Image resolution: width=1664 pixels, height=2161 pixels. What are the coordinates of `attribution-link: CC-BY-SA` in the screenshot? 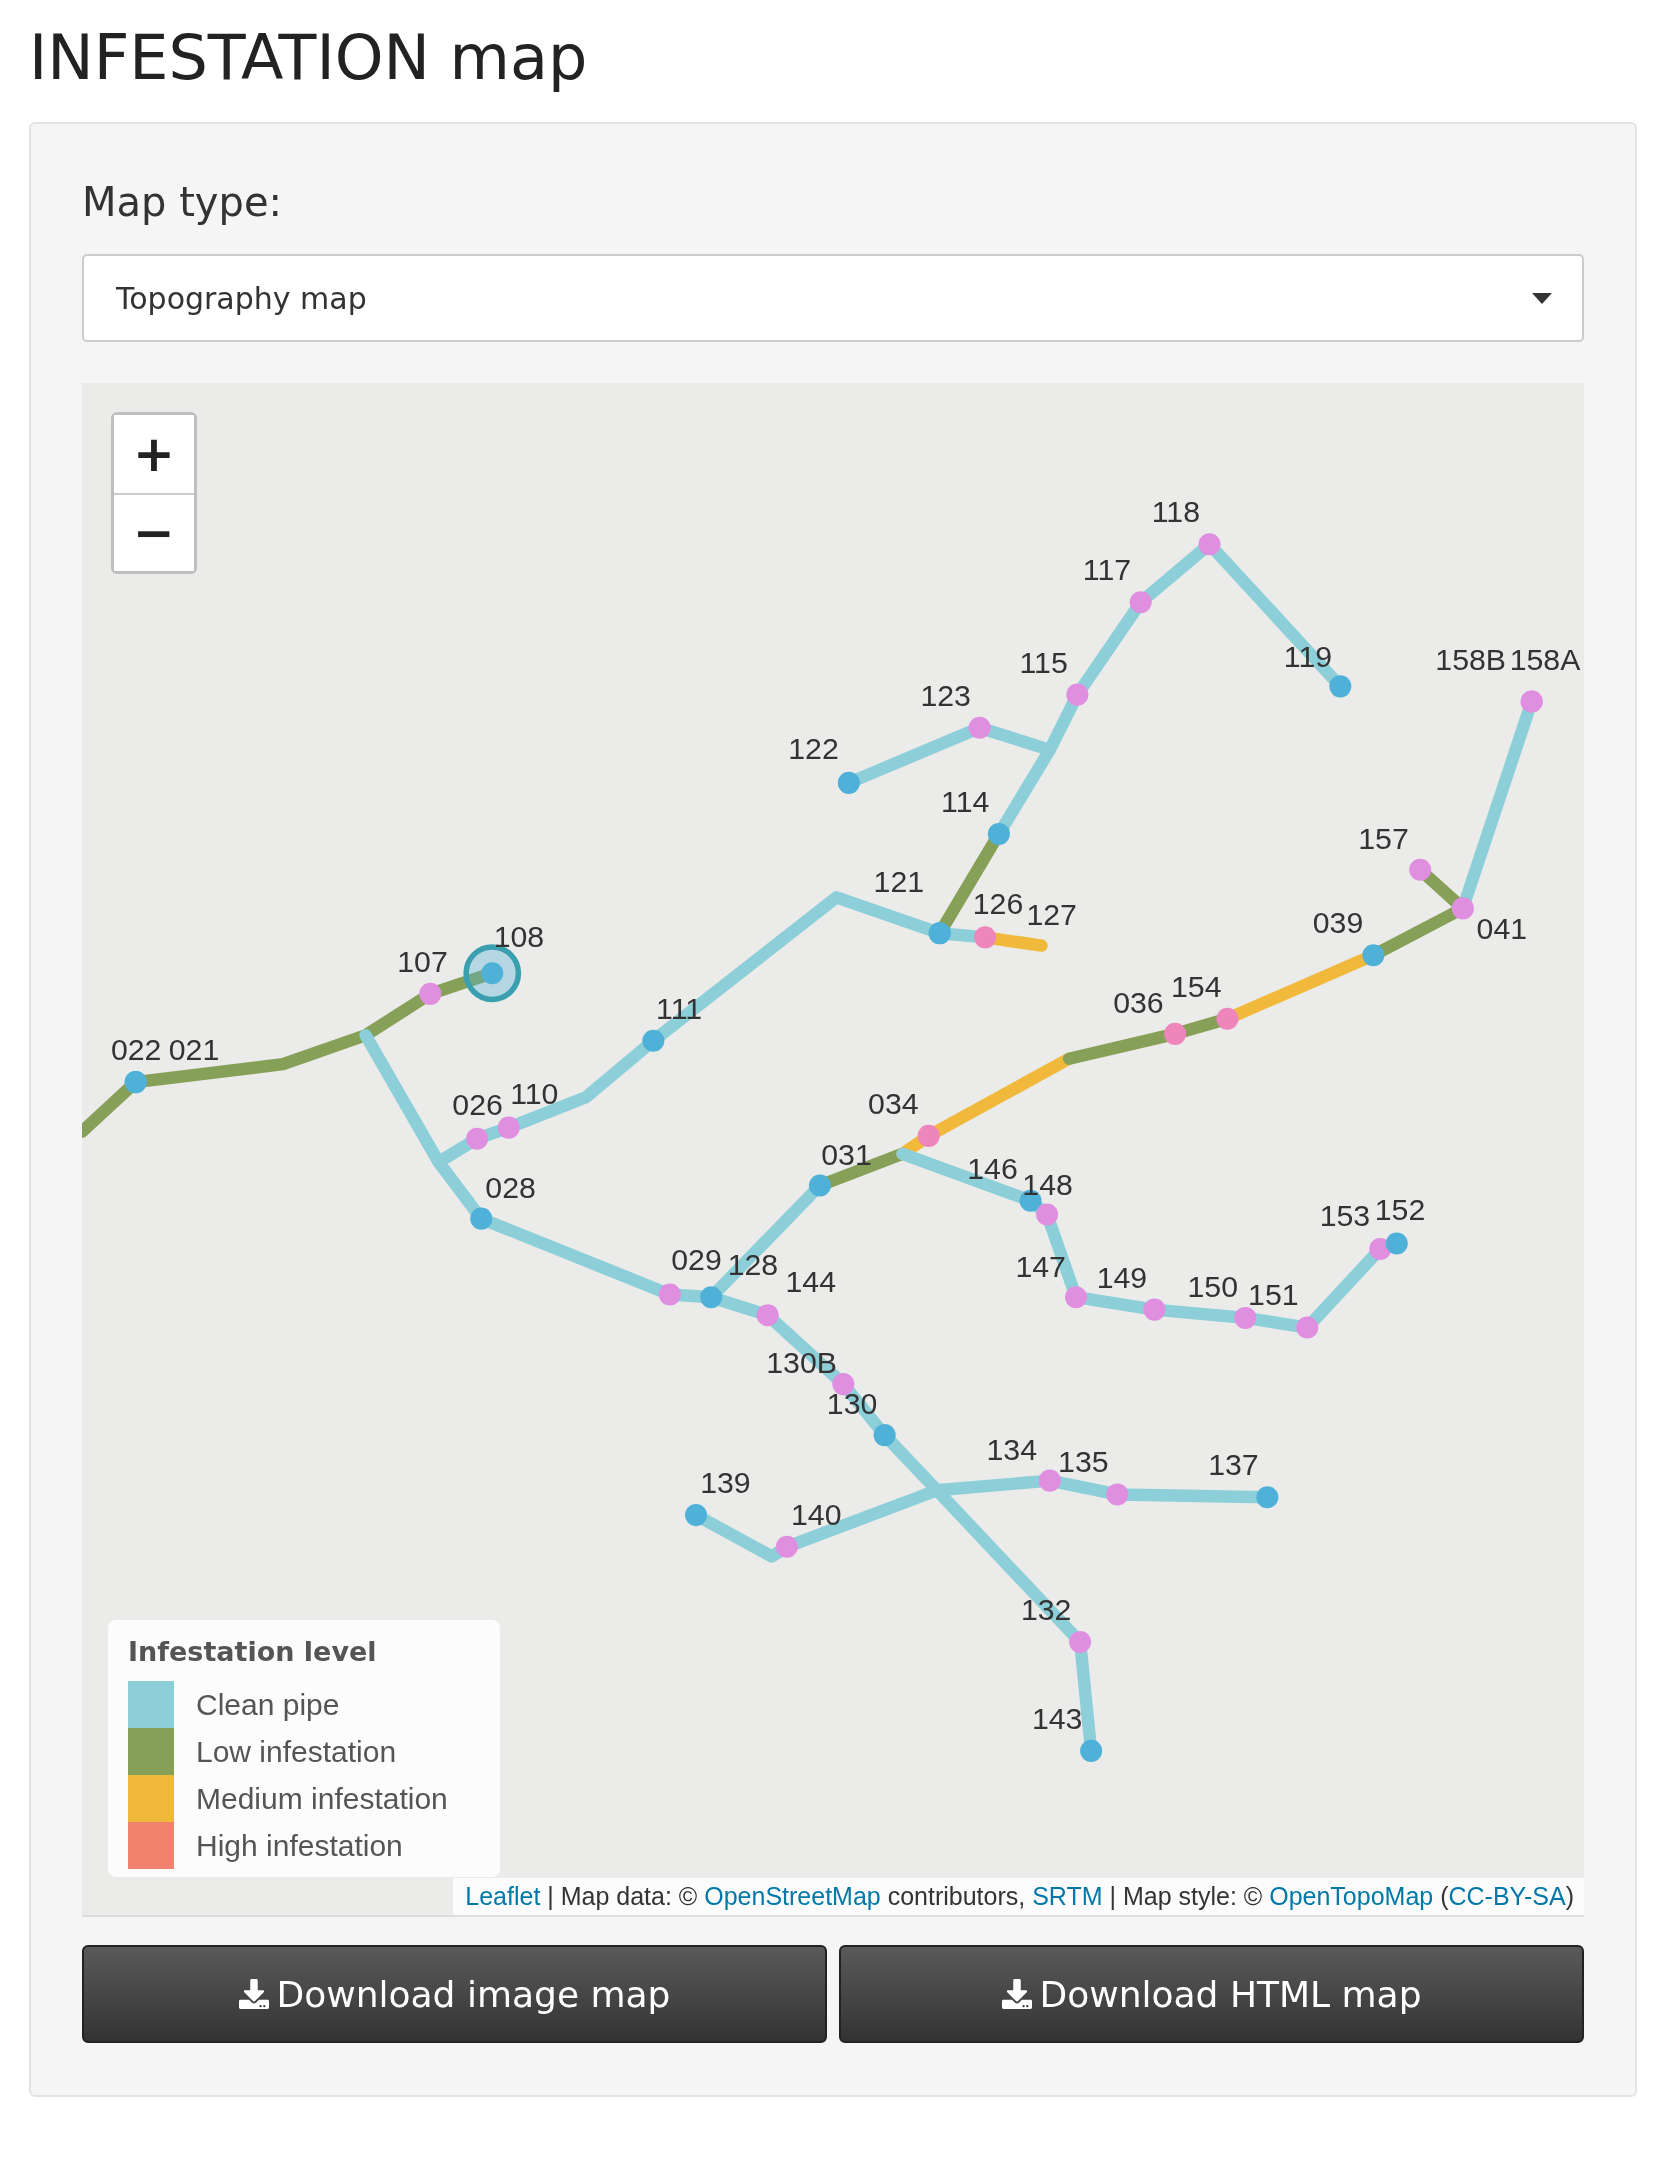 It's located at (1507, 1896).